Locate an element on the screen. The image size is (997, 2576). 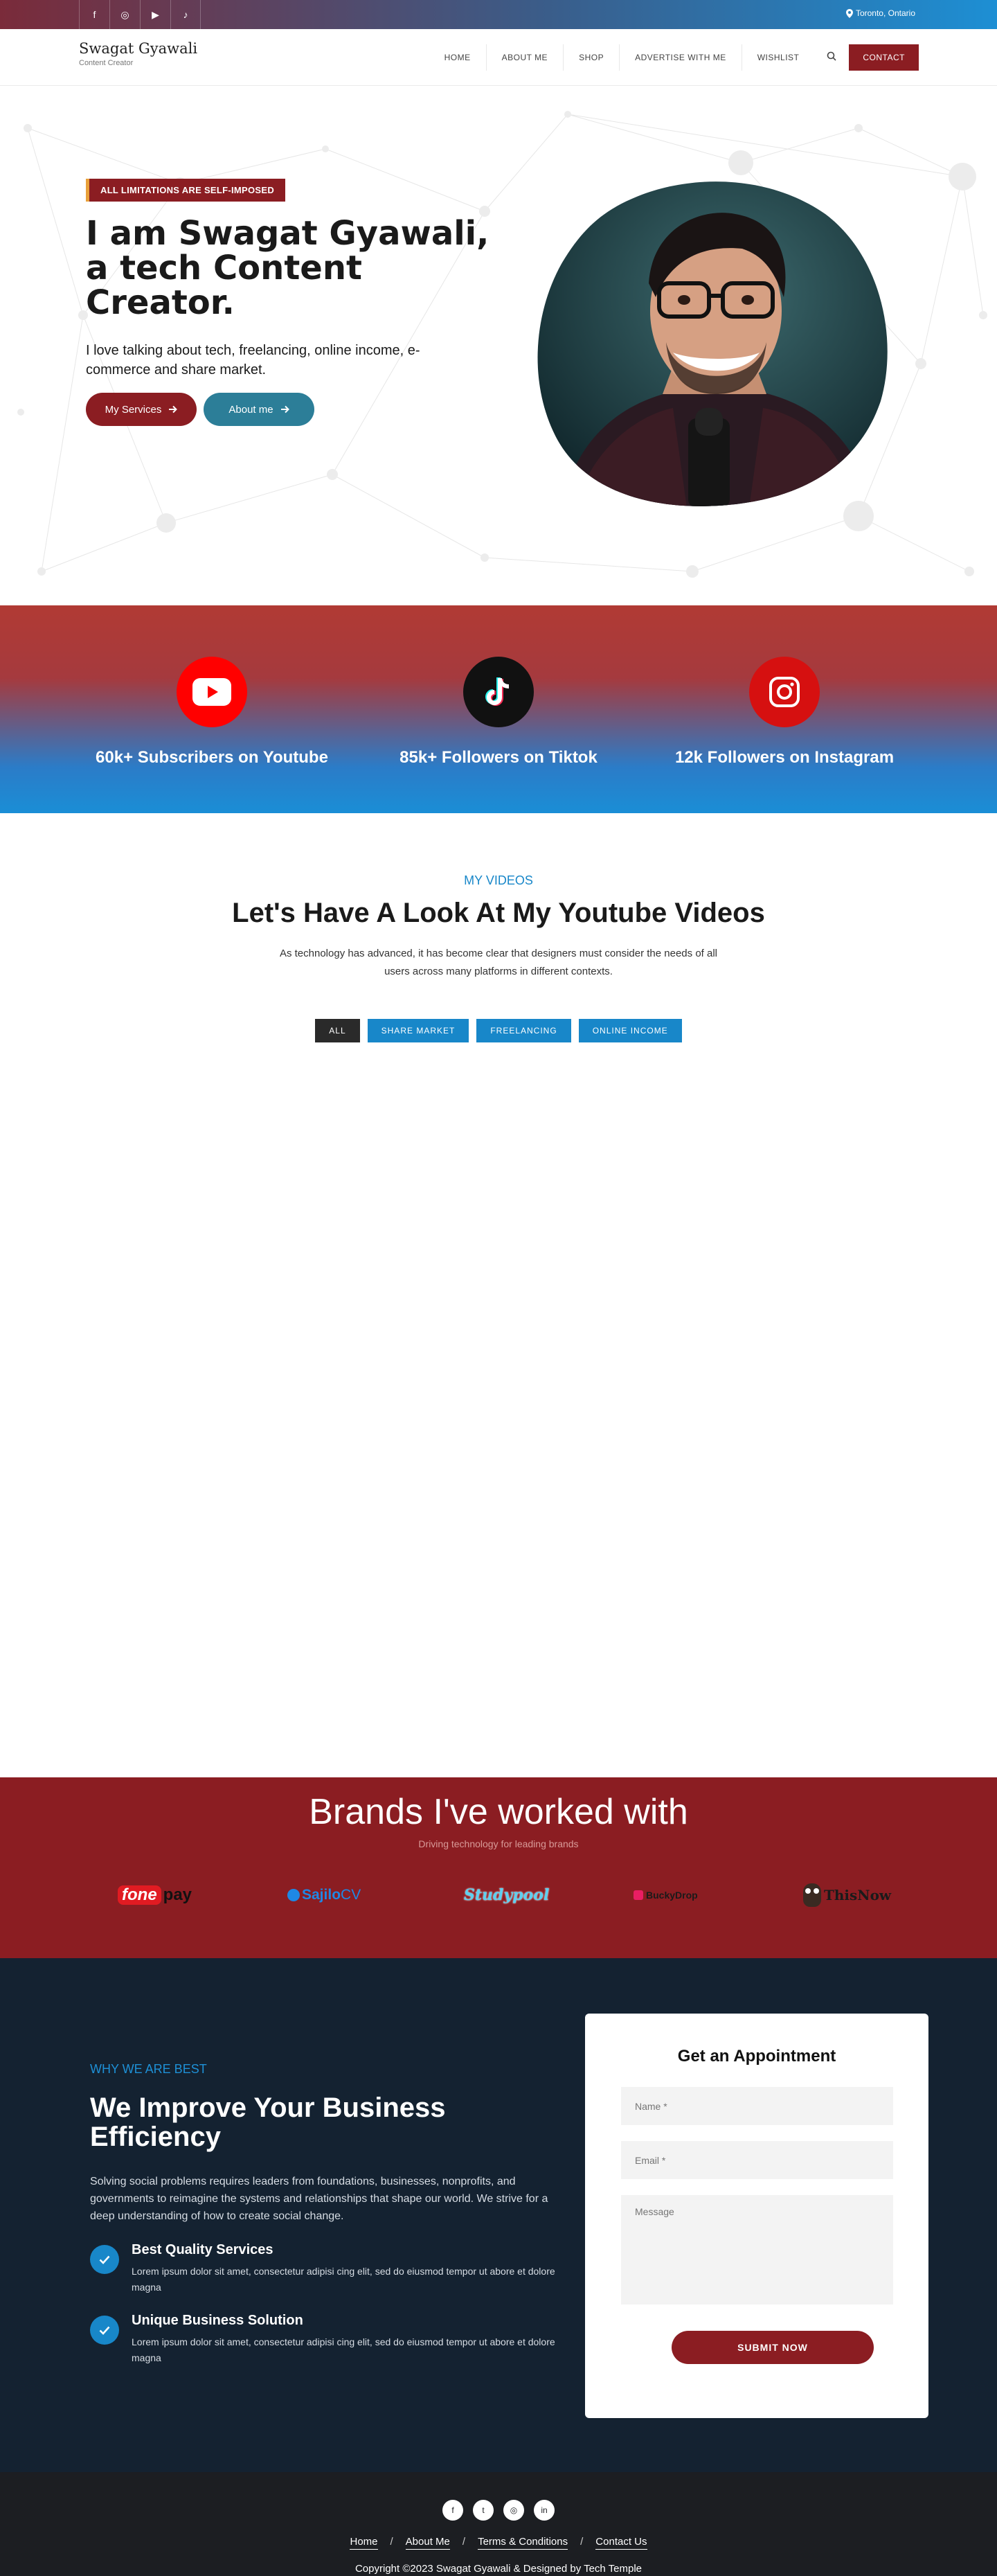
stat-instagram: 12k Followers on Instagram is located at coordinates (784, 712).